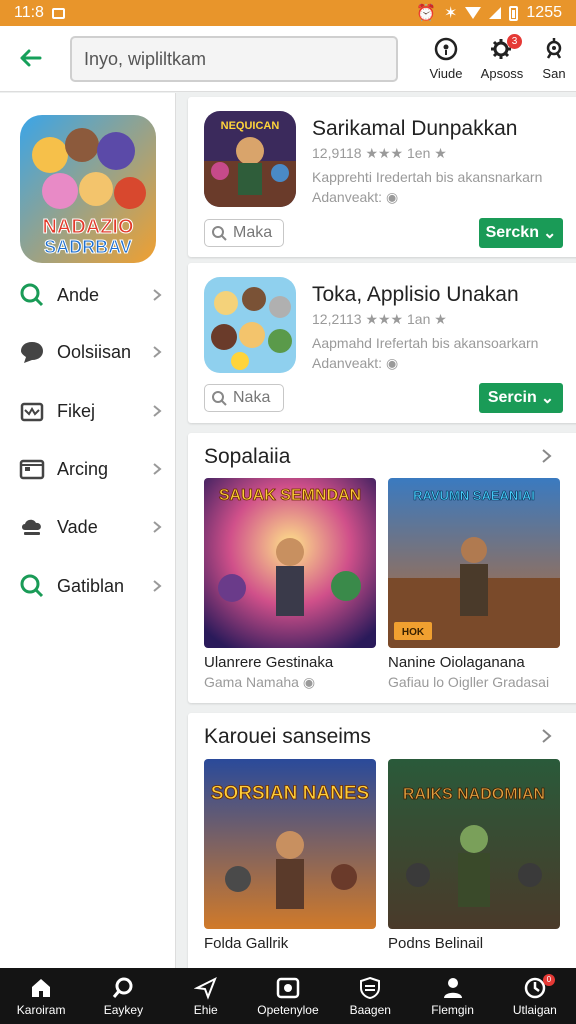 The image size is (576, 1024). I want to click on cloud-icon, so click(31, 527).